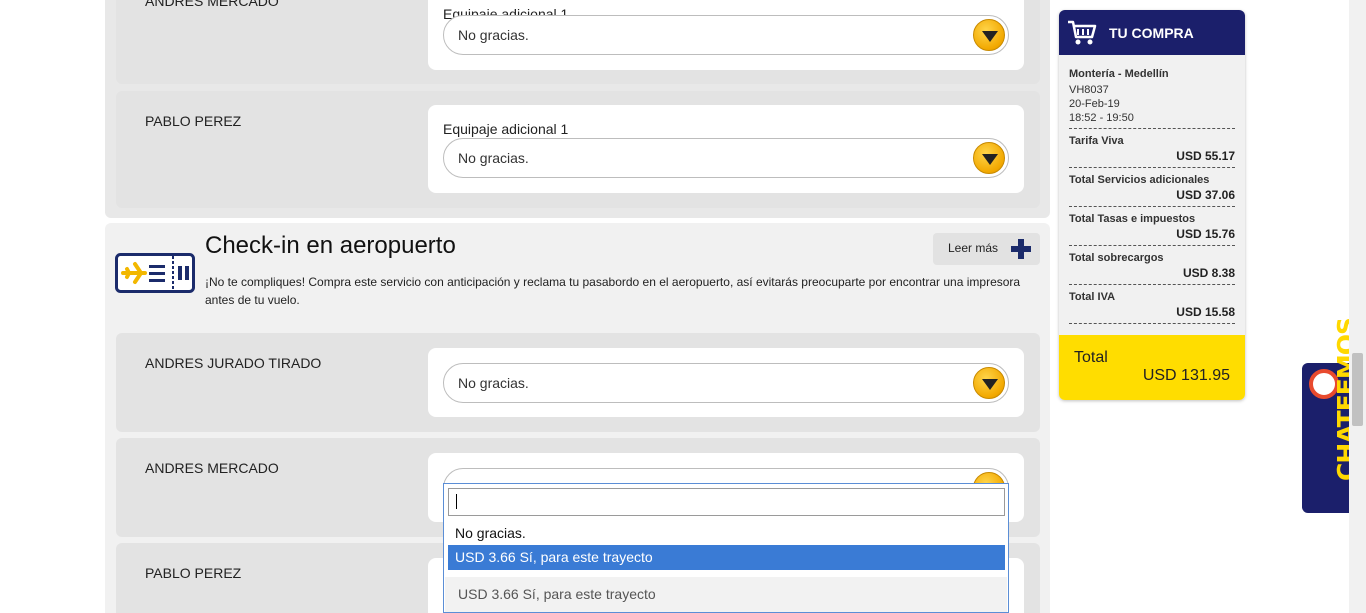 This screenshot has height=613, width=1366. I want to click on line-amount: USD 15.58, so click(1205, 312).